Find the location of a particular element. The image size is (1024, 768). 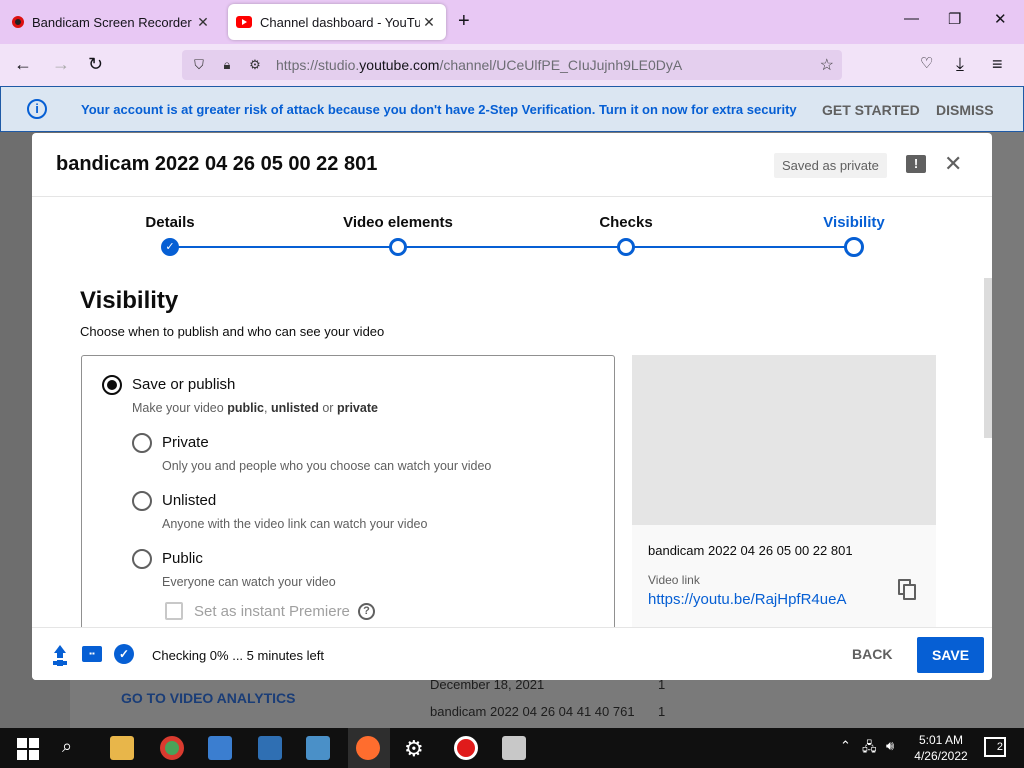

back-arrow-icon: ← is located at coordinates (23, 64).